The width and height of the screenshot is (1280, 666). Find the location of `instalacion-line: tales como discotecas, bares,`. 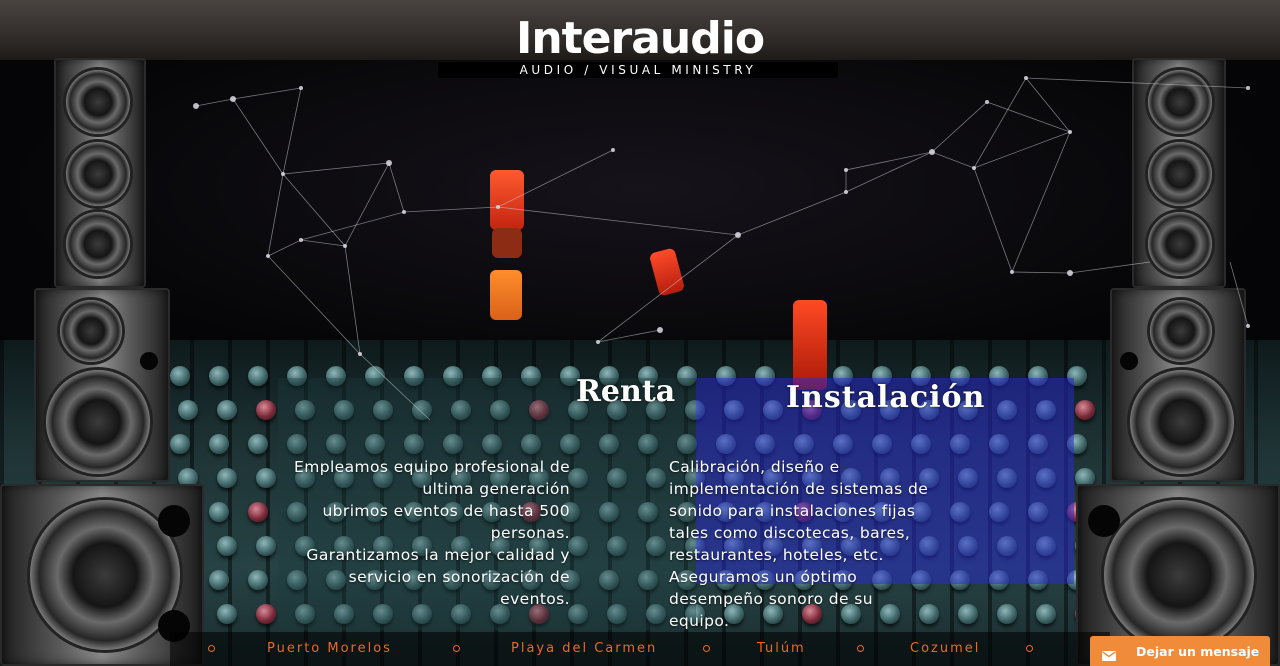

instalacion-line: tales como discotecas, bares, is located at coordinates (790, 533).